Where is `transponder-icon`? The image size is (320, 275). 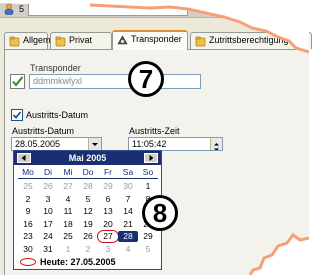 transponder-icon is located at coordinates (122, 40).